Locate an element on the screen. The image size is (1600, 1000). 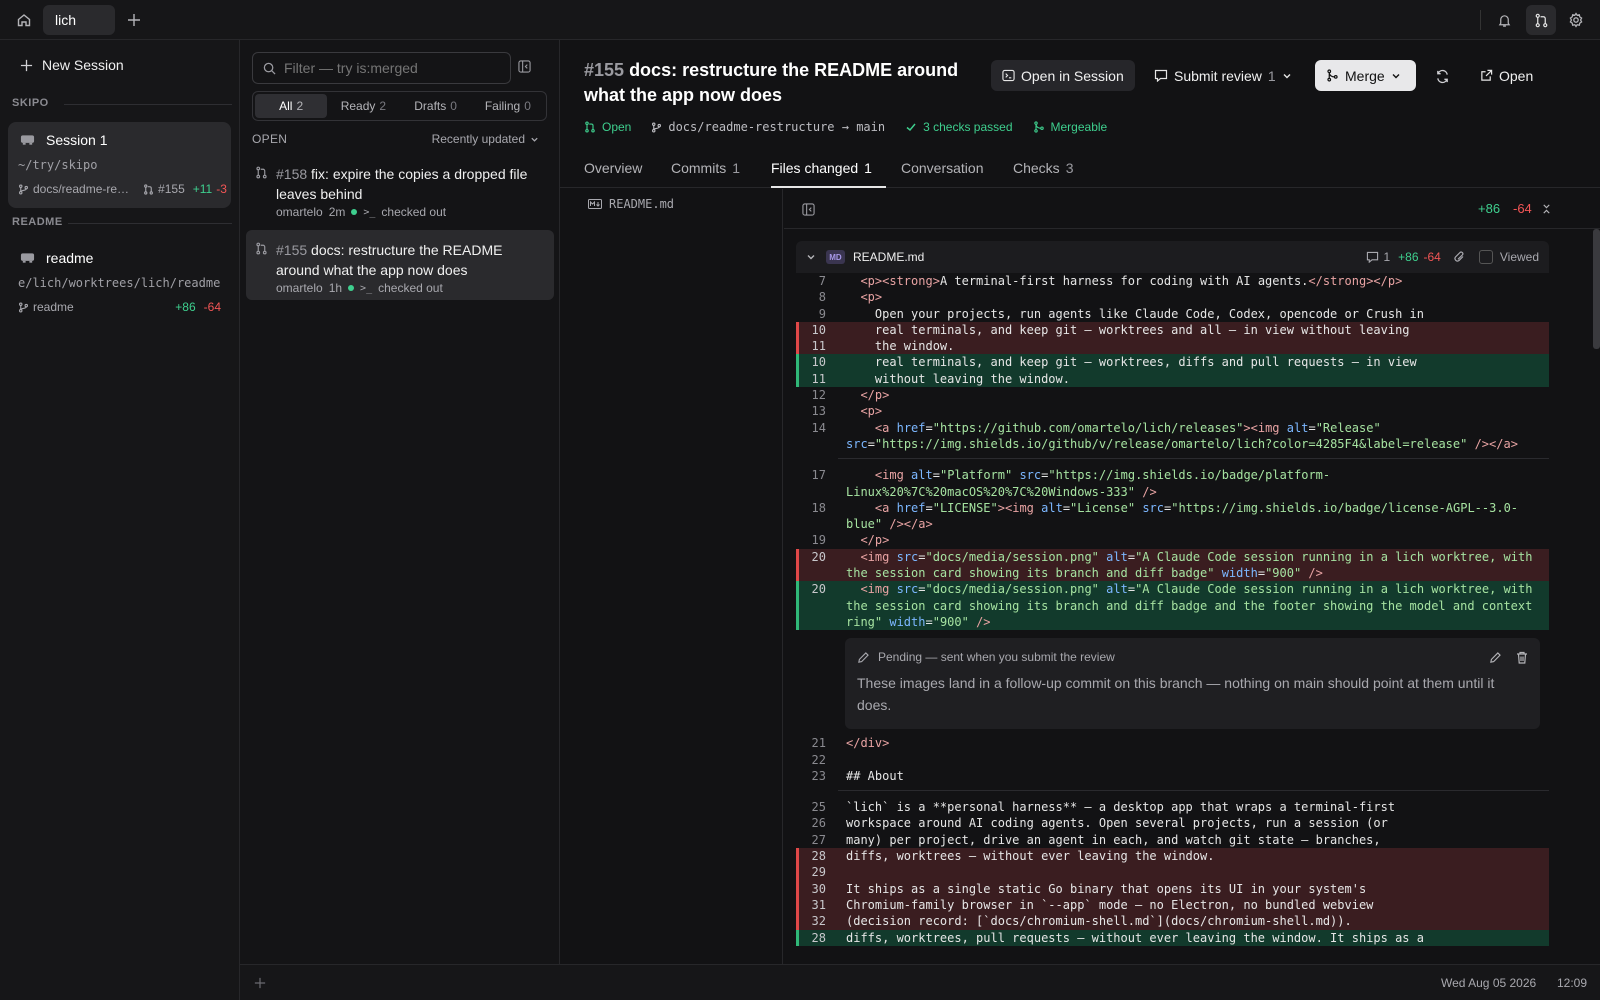
top-bar: lich is located at coordinates (800, 20).